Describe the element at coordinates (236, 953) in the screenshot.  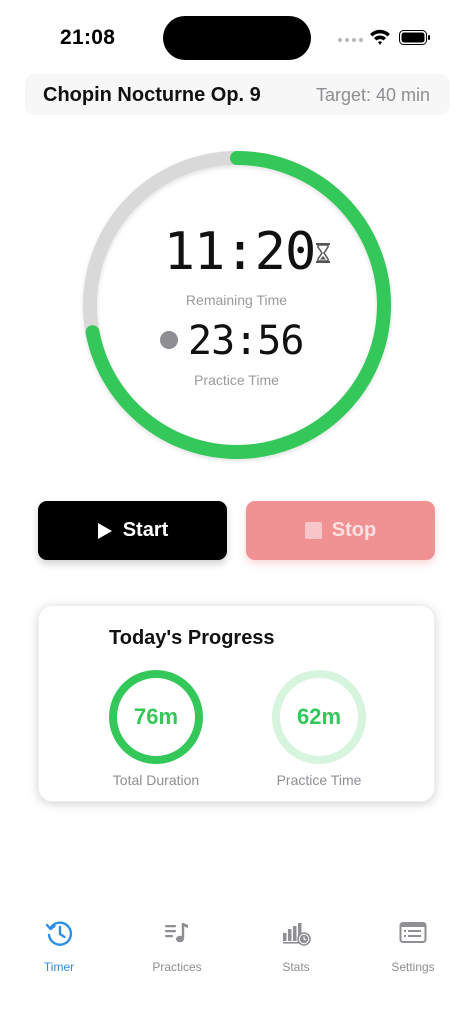
I see `tab-bar: Timer Practices Stats Settings` at that location.